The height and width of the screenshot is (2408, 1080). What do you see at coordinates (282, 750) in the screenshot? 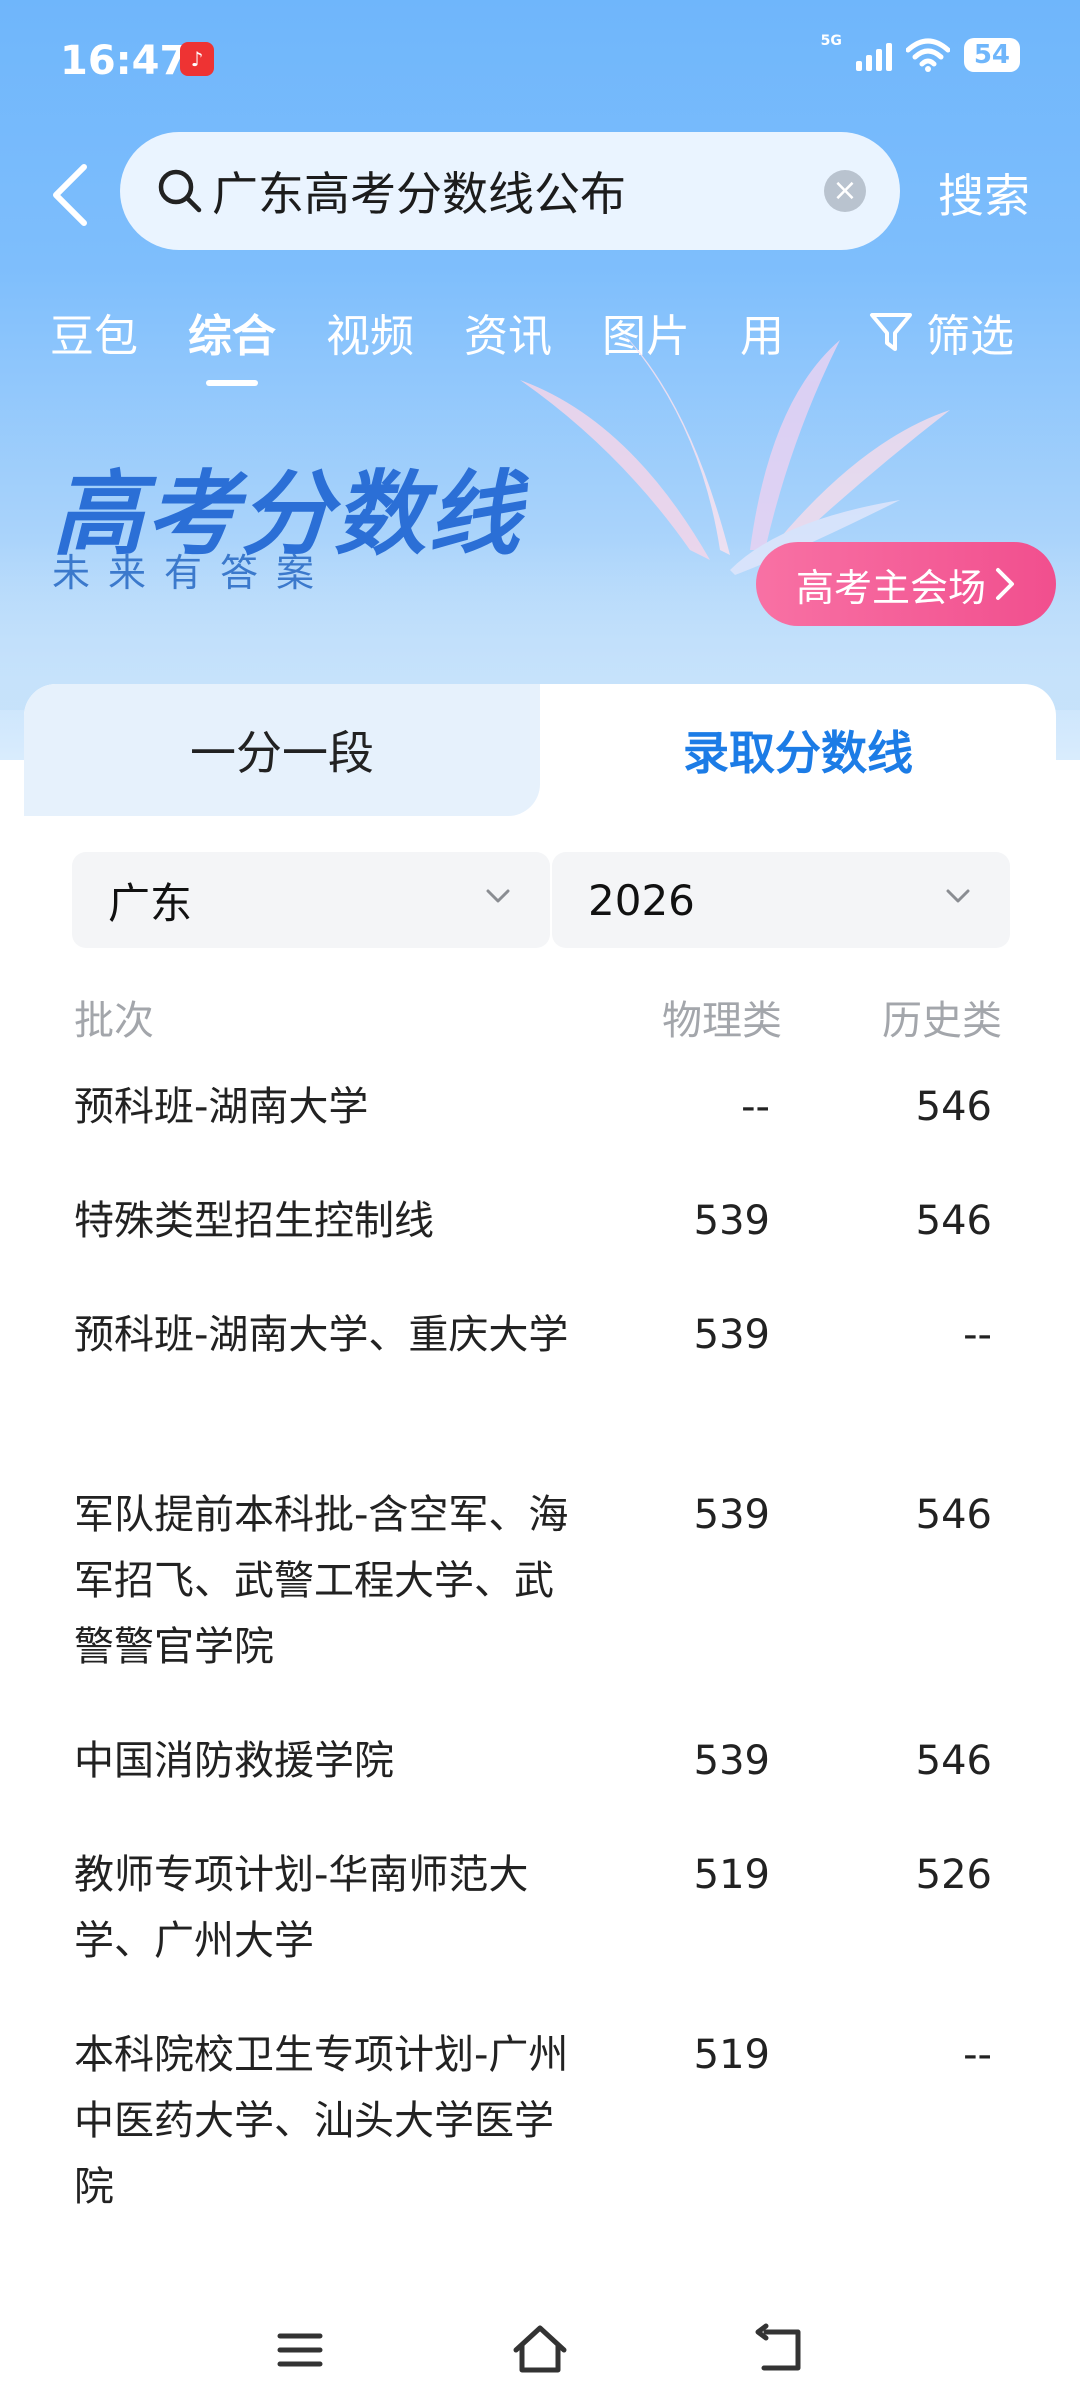
I see `tab-score-segment: 一分一段` at bounding box center [282, 750].